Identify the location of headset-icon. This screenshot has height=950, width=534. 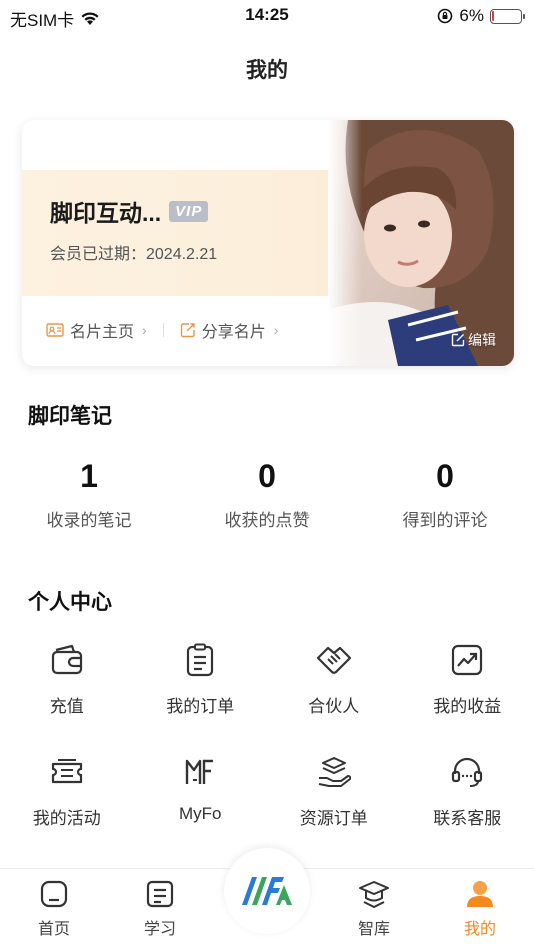
(467, 772).